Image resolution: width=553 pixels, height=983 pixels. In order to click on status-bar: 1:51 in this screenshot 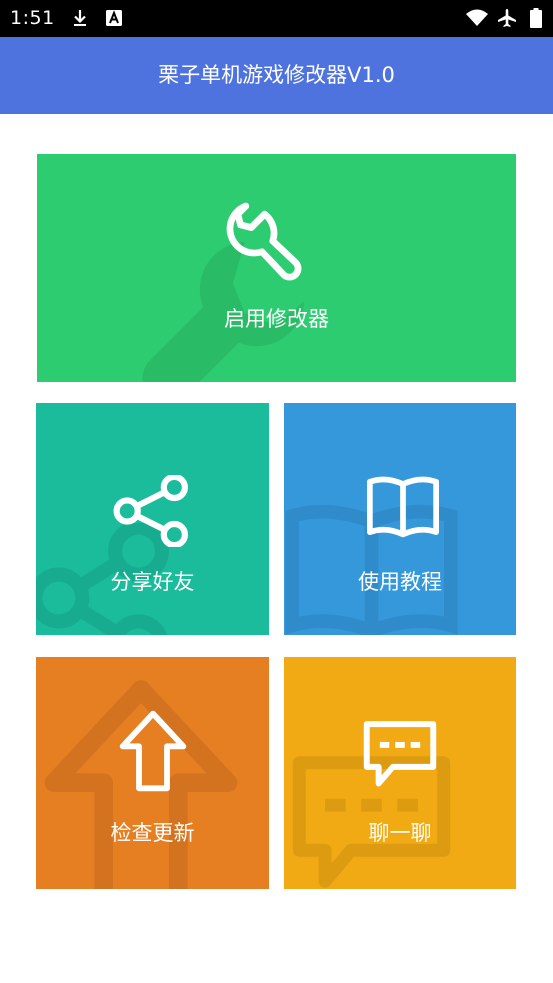, I will do `click(276, 18)`.